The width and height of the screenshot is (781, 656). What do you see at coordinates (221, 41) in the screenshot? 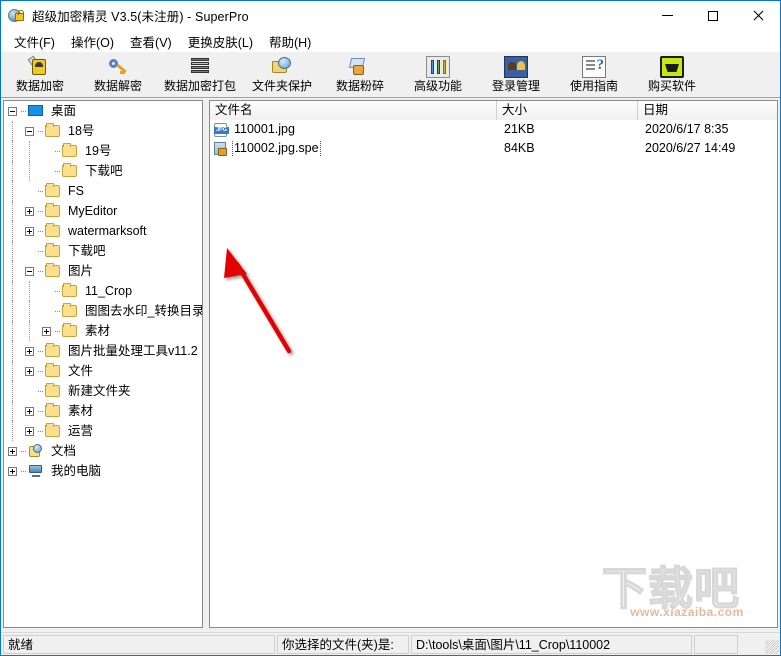
I see `menu-skin: 更换皮肤(L)` at bounding box center [221, 41].